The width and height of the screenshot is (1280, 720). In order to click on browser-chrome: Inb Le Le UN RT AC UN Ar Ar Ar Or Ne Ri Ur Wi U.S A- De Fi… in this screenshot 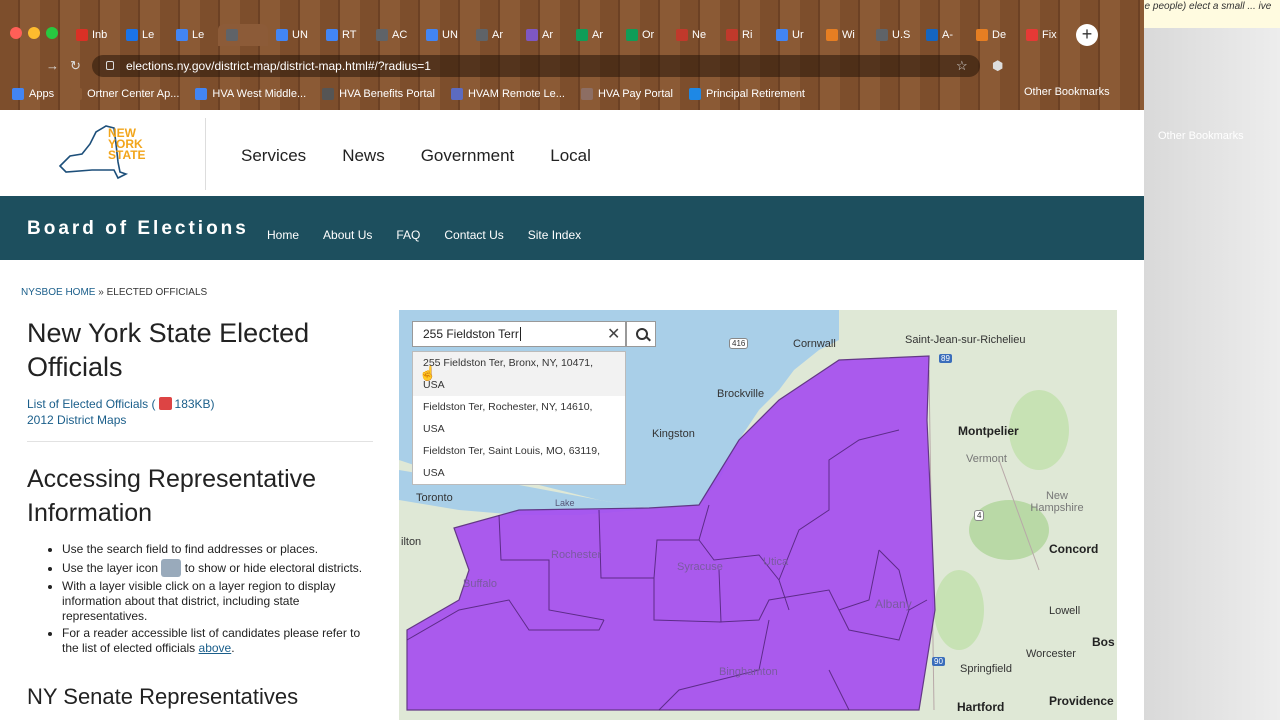, I will do `click(572, 55)`.